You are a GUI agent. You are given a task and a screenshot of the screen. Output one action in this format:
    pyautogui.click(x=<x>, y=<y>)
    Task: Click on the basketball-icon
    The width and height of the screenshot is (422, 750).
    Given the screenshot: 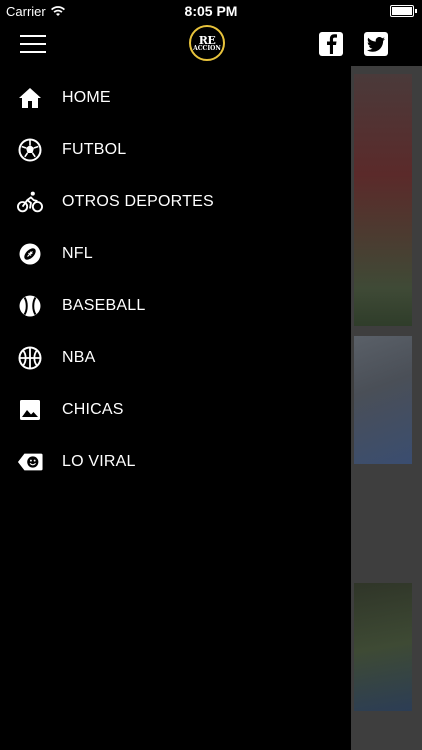 What is the action you would take?
    pyautogui.click(x=30, y=358)
    